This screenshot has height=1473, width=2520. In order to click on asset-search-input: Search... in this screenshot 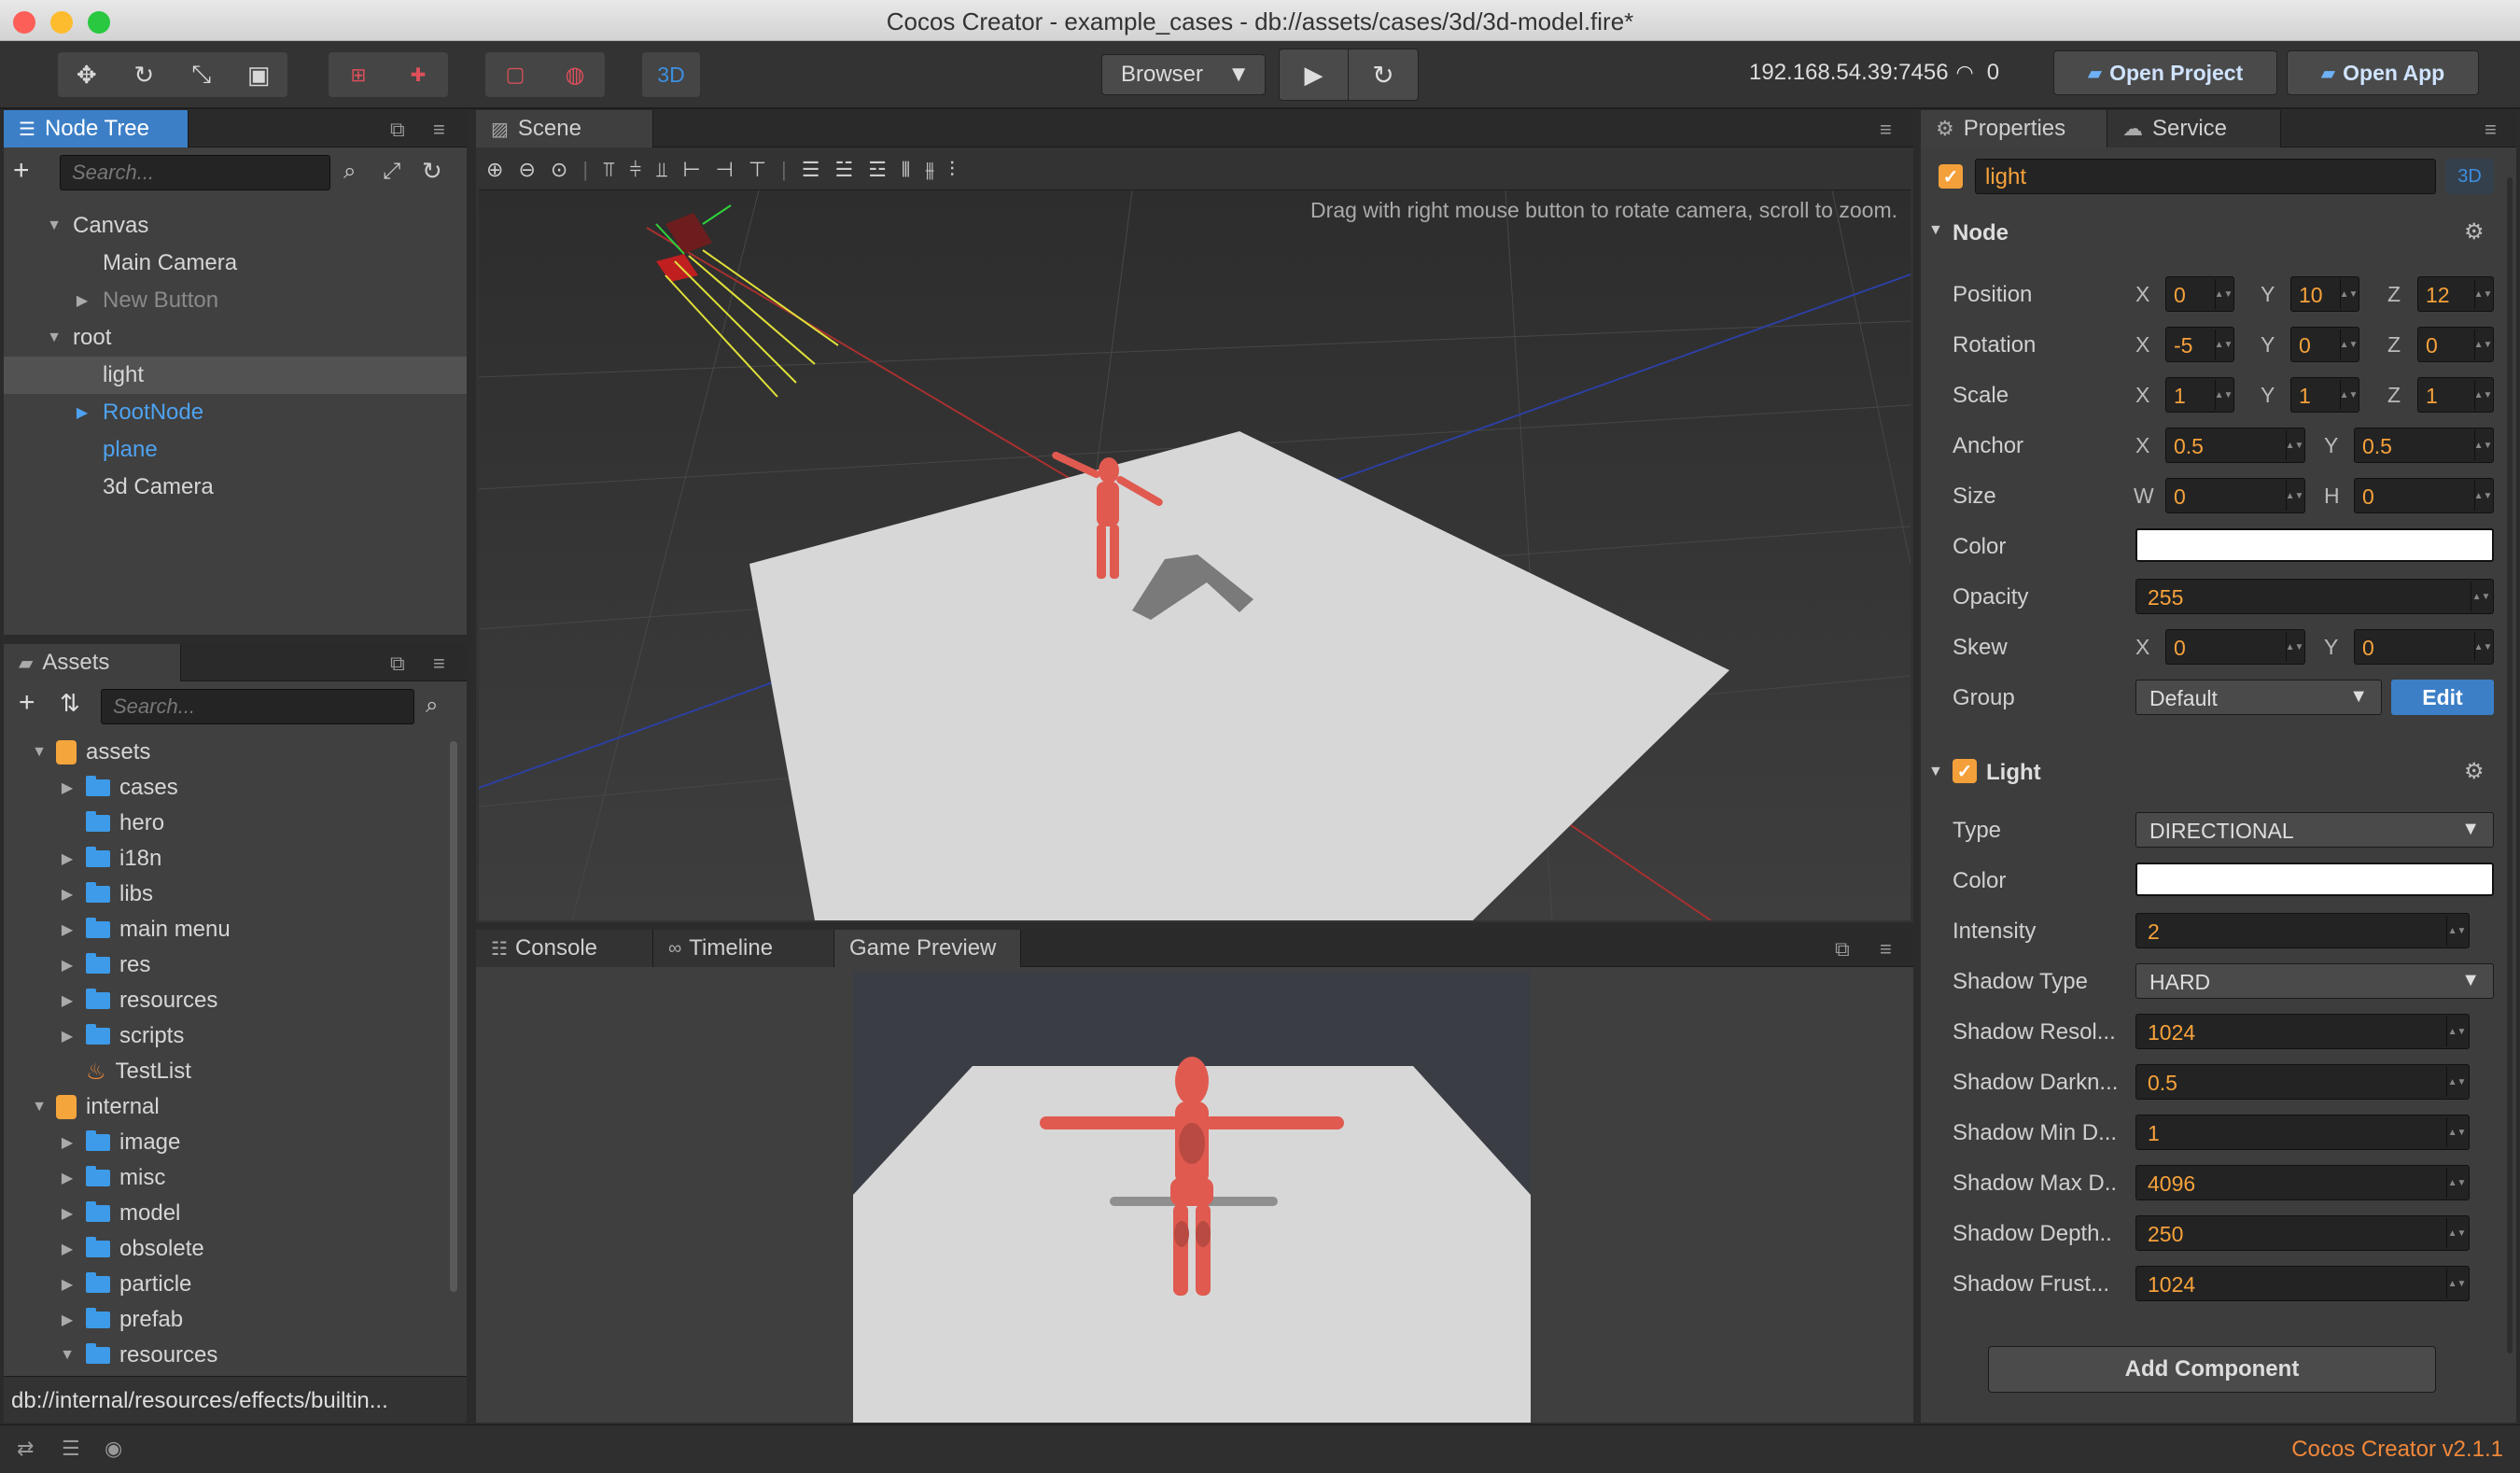, I will do `click(257, 706)`.